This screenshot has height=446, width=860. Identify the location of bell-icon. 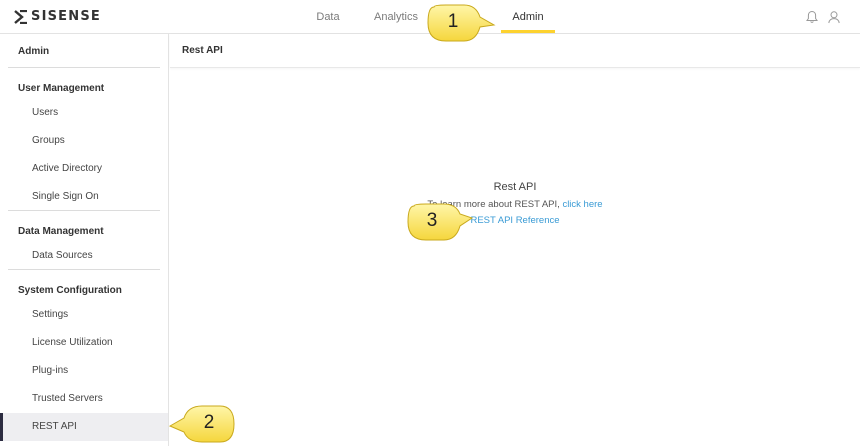
(812, 17).